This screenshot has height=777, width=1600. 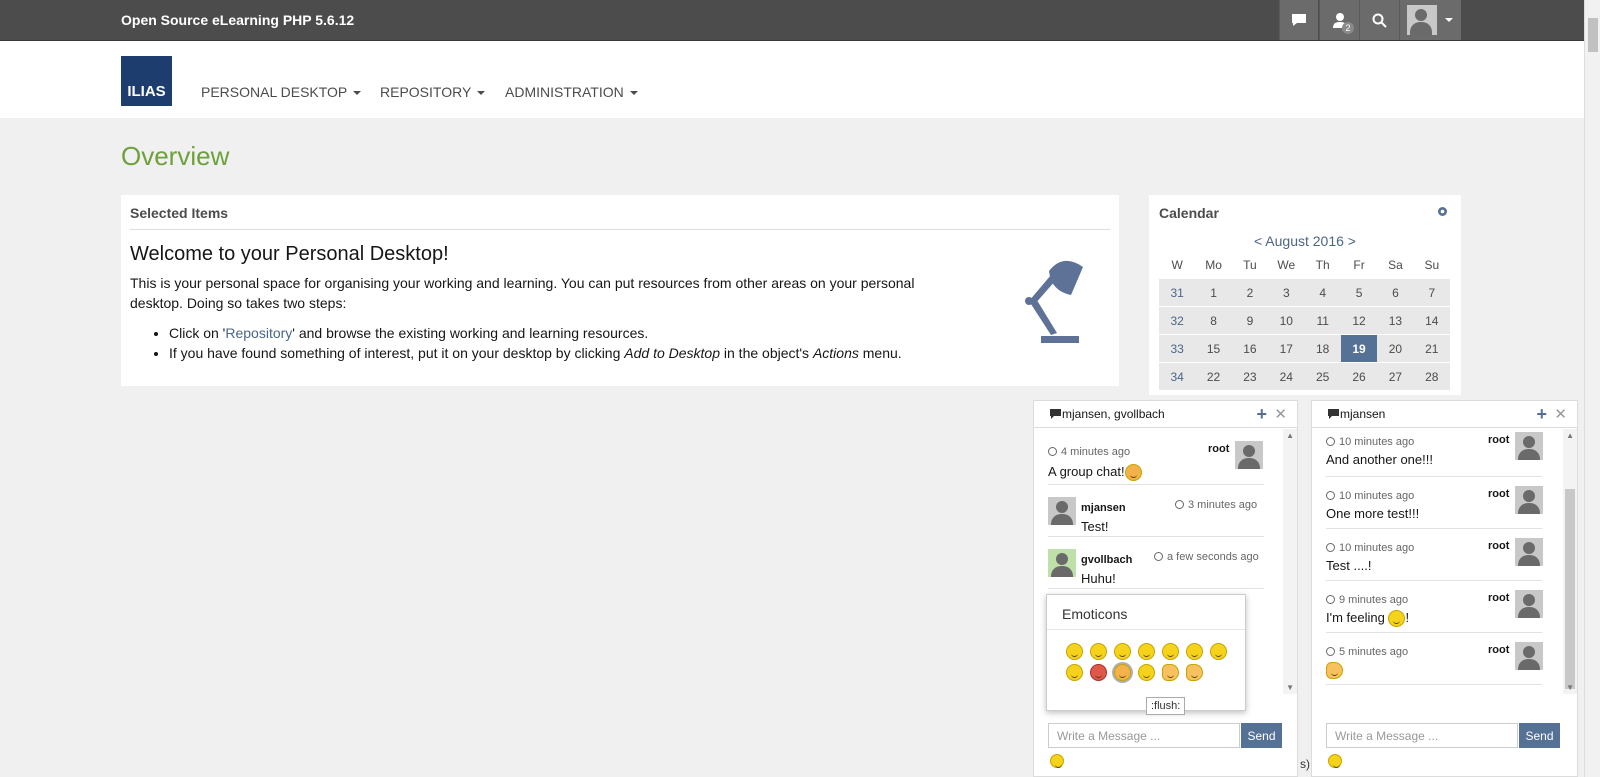 What do you see at coordinates (1379, 20) in the screenshot?
I see `search-button` at bounding box center [1379, 20].